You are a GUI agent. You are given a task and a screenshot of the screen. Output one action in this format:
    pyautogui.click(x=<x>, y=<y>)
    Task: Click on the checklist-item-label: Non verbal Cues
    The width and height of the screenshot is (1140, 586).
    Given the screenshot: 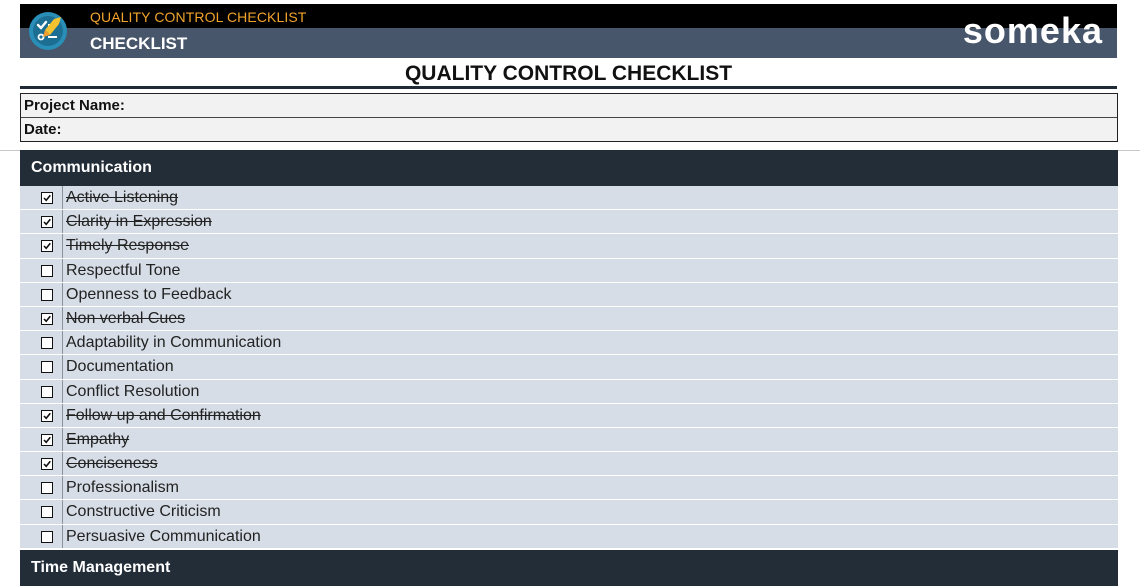 What is the action you would take?
    pyautogui.click(x=126, y=318)
    